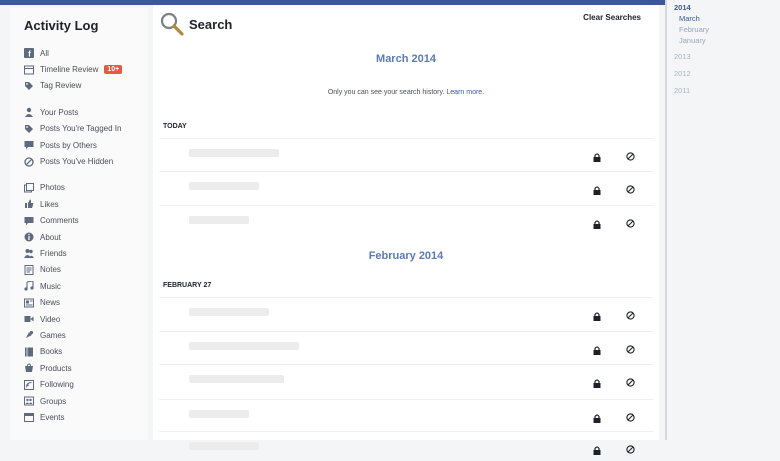 The width and height of the screenshot is (780, 461). What do you see at coordinates (187, 285) in the screenshot?
I see `day-heading: FEBRUARY 27` at bounding box center [187, 285].